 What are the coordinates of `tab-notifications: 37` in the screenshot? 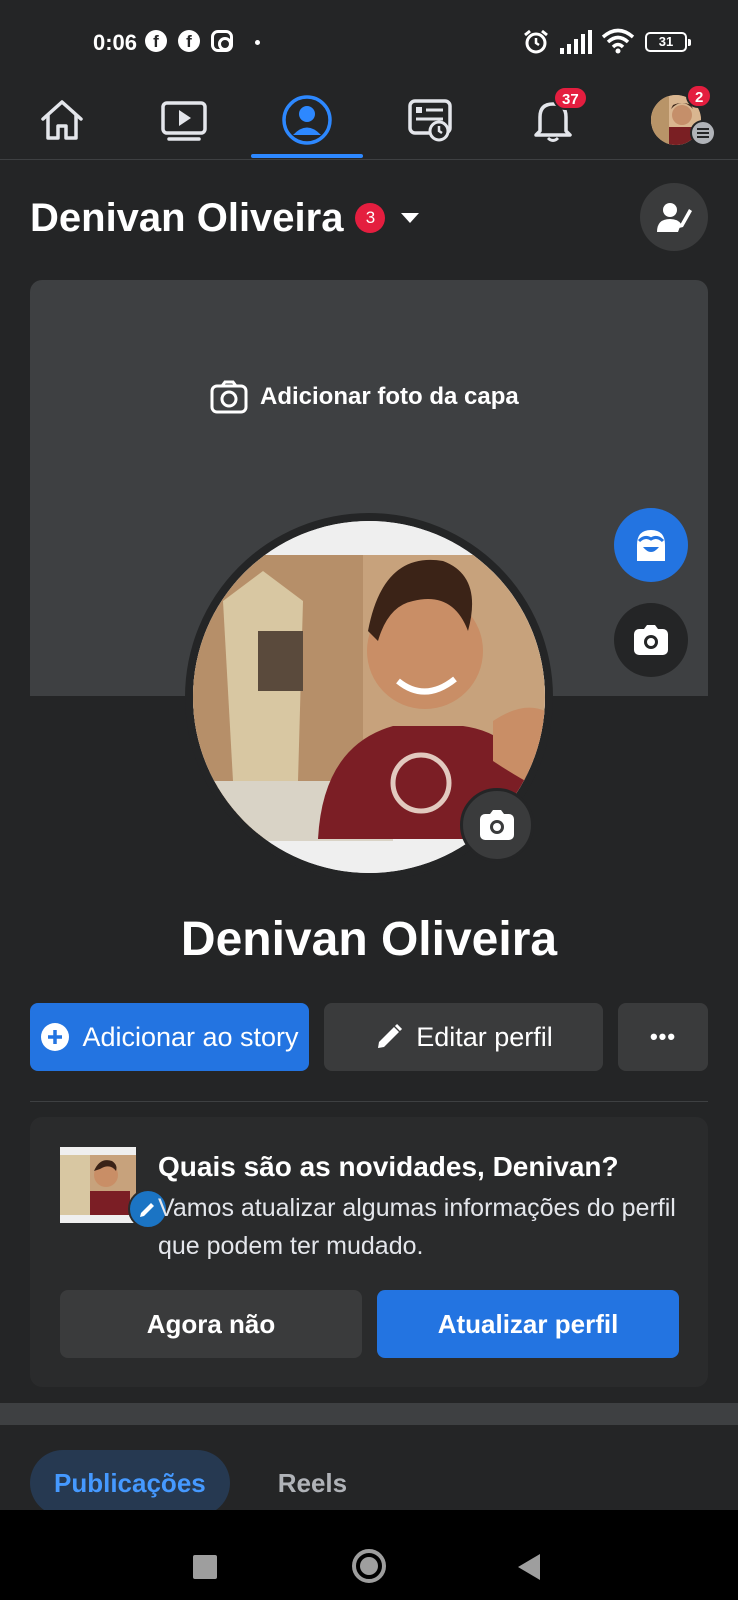 It's located at (553, 120).